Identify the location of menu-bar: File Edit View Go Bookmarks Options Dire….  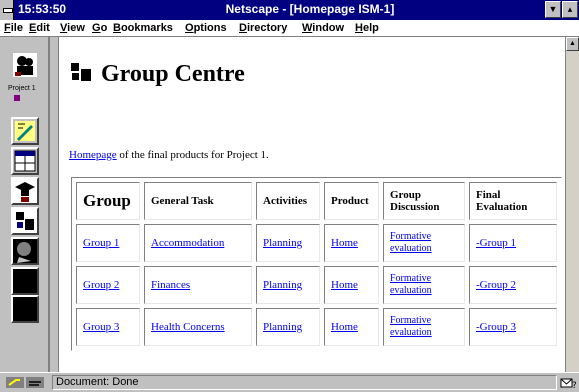
(289, 28).